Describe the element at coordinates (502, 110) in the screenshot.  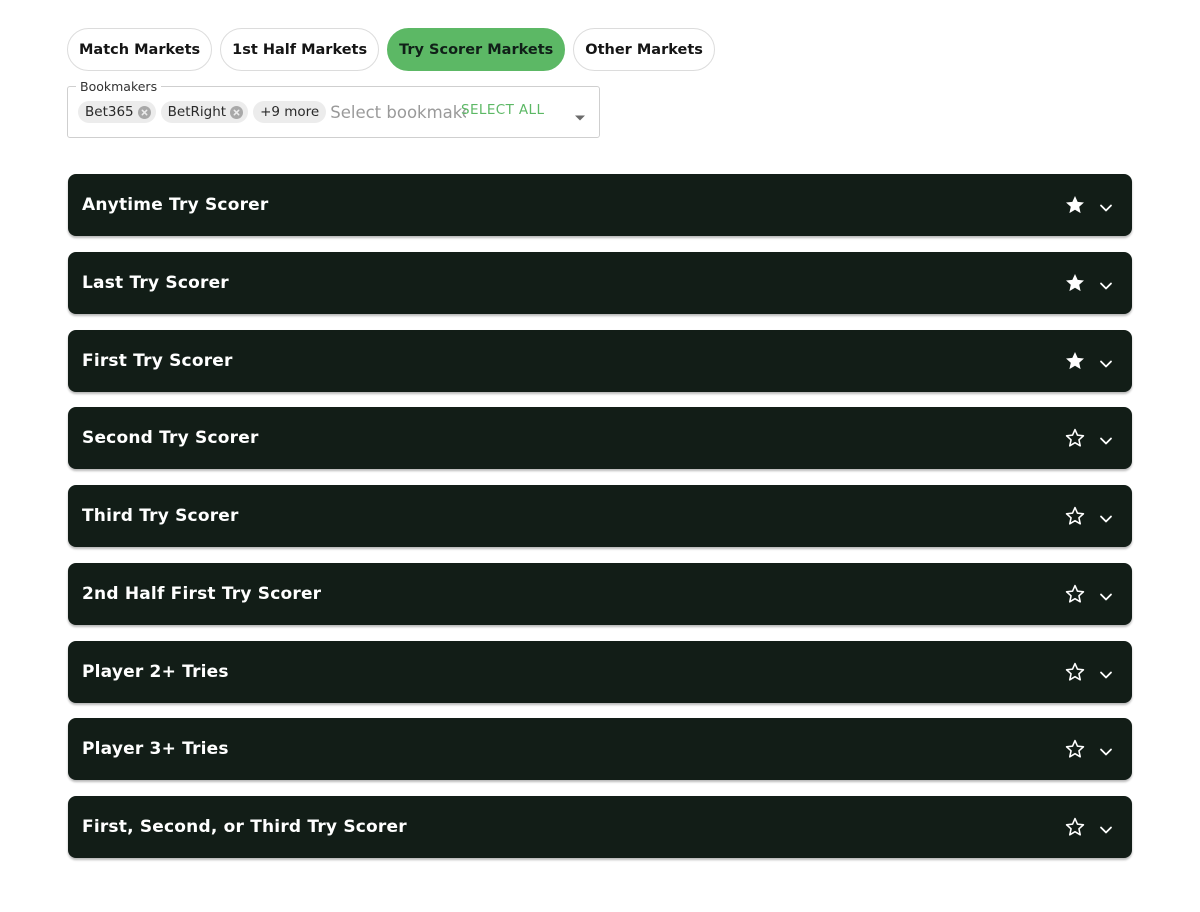
I see `select-all-button: SELECT ALL` at that location.